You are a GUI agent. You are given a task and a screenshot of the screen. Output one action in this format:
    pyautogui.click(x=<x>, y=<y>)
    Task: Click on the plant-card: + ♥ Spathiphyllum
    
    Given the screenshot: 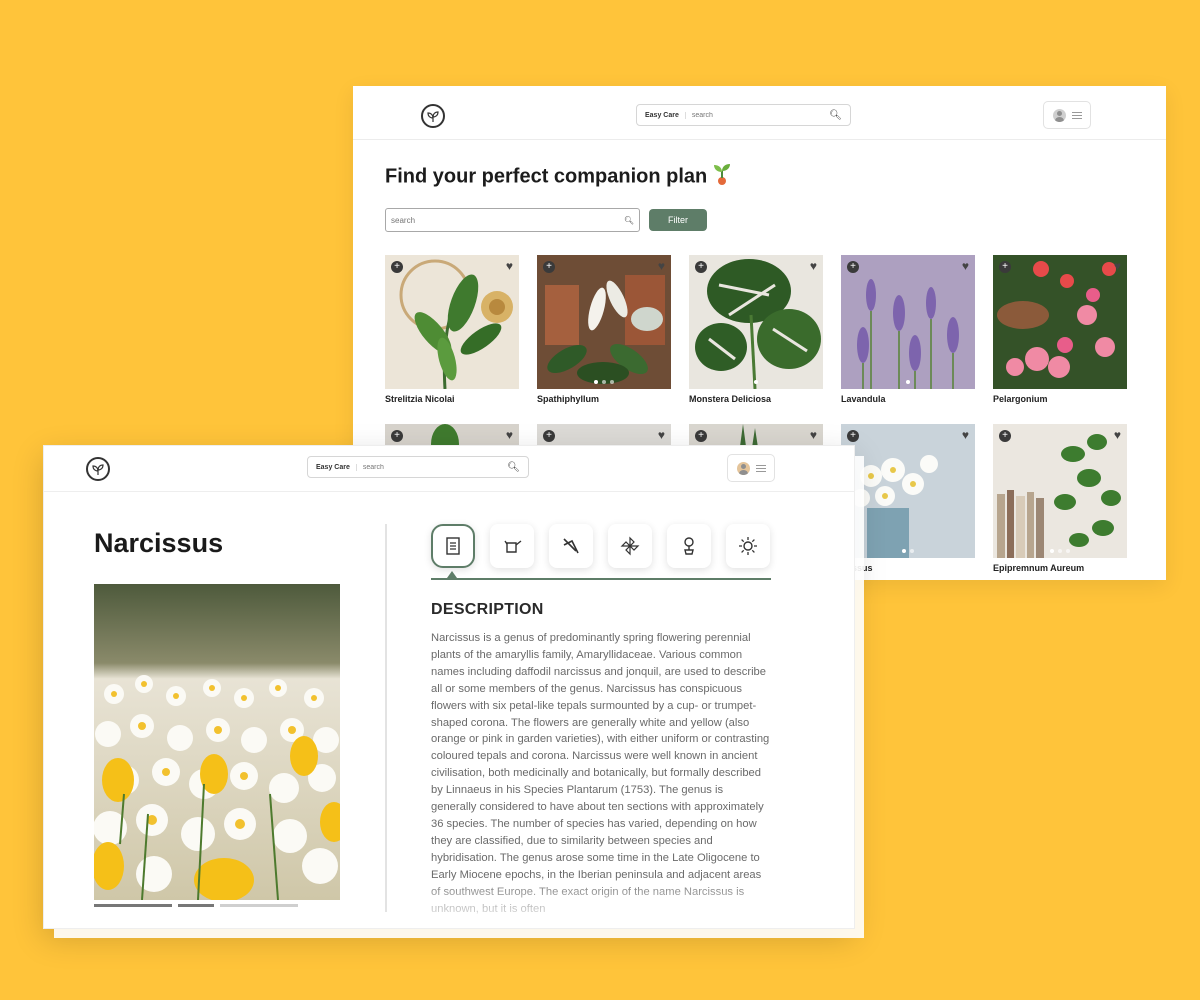 What is the action you would take?
    pyautogui.click(x=604, y=329)
    